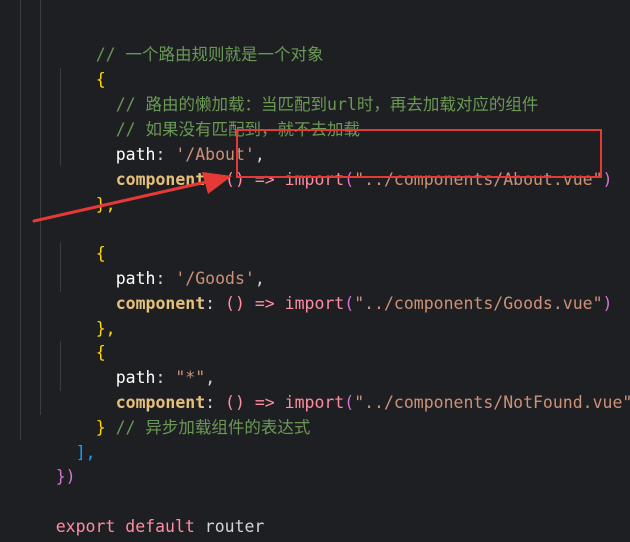  I want to click on annotation-arrow-icon, so click(132, 197).